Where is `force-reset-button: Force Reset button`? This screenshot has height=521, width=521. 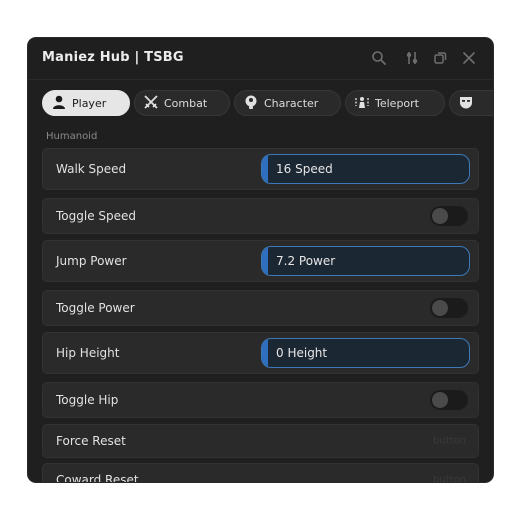
force-reset-button: Force Reset button is located at coordinates (260, 441).